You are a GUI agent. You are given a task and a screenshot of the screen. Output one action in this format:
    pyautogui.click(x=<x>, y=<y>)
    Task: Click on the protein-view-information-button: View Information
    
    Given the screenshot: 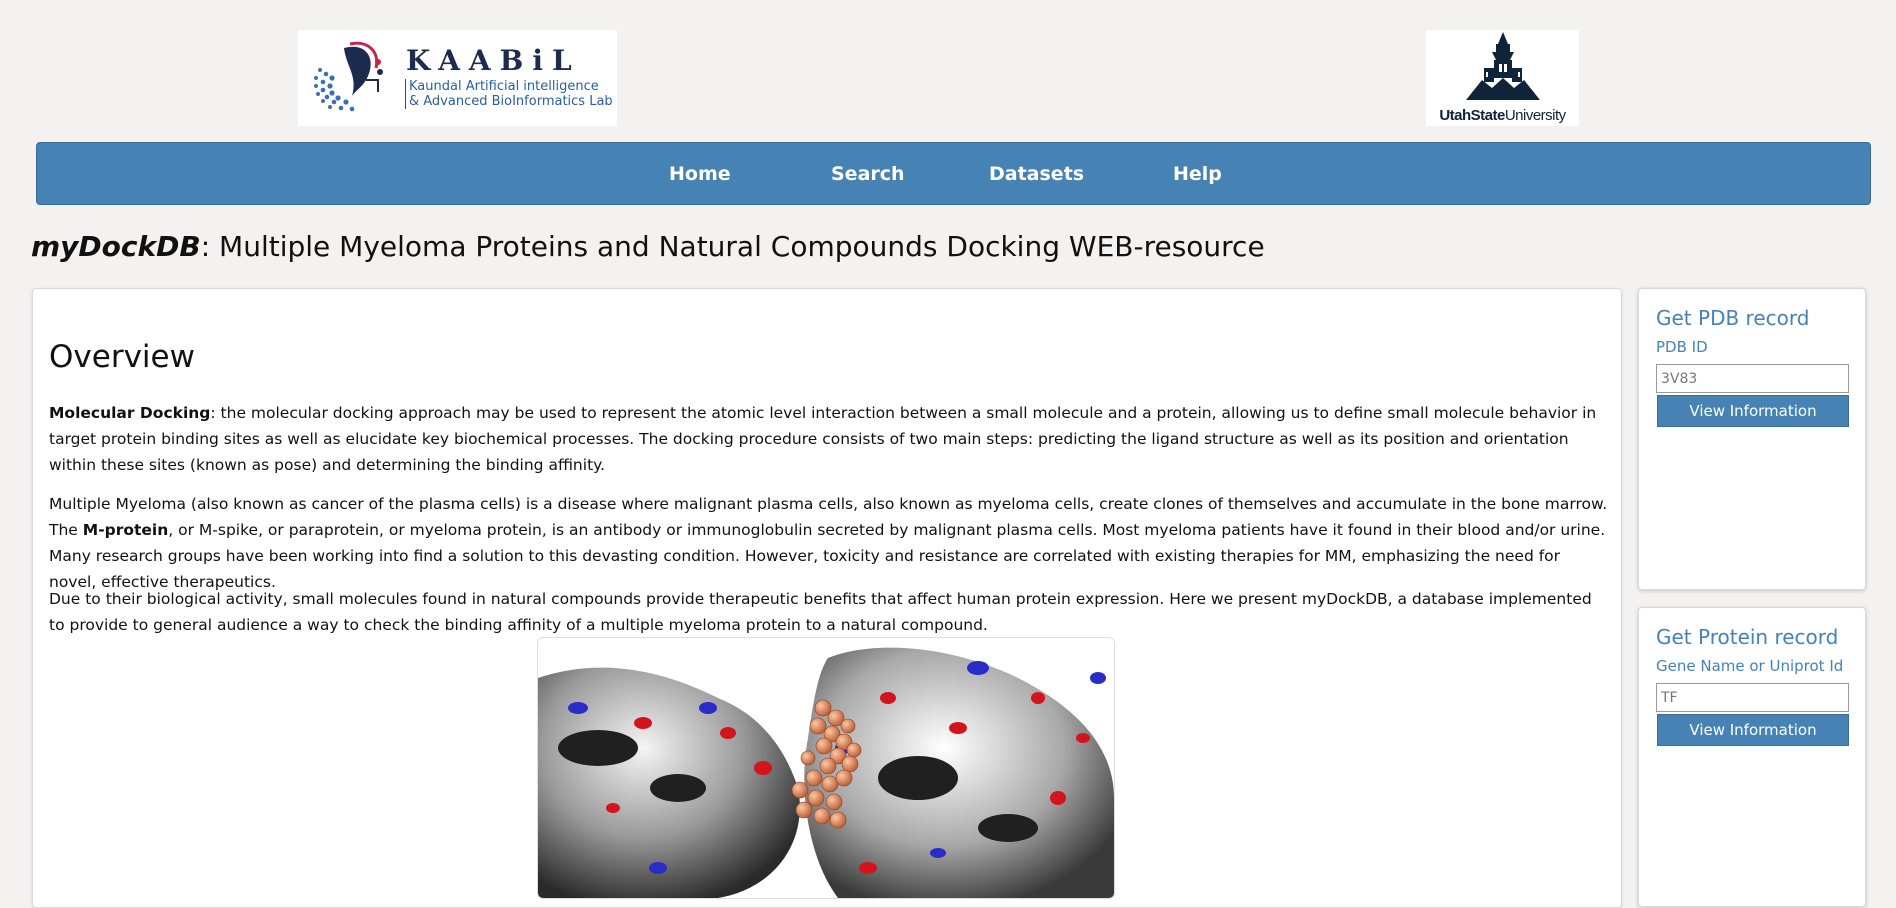 What is the action you would take?
    pyautogui.click(x=1753, y=730)
    